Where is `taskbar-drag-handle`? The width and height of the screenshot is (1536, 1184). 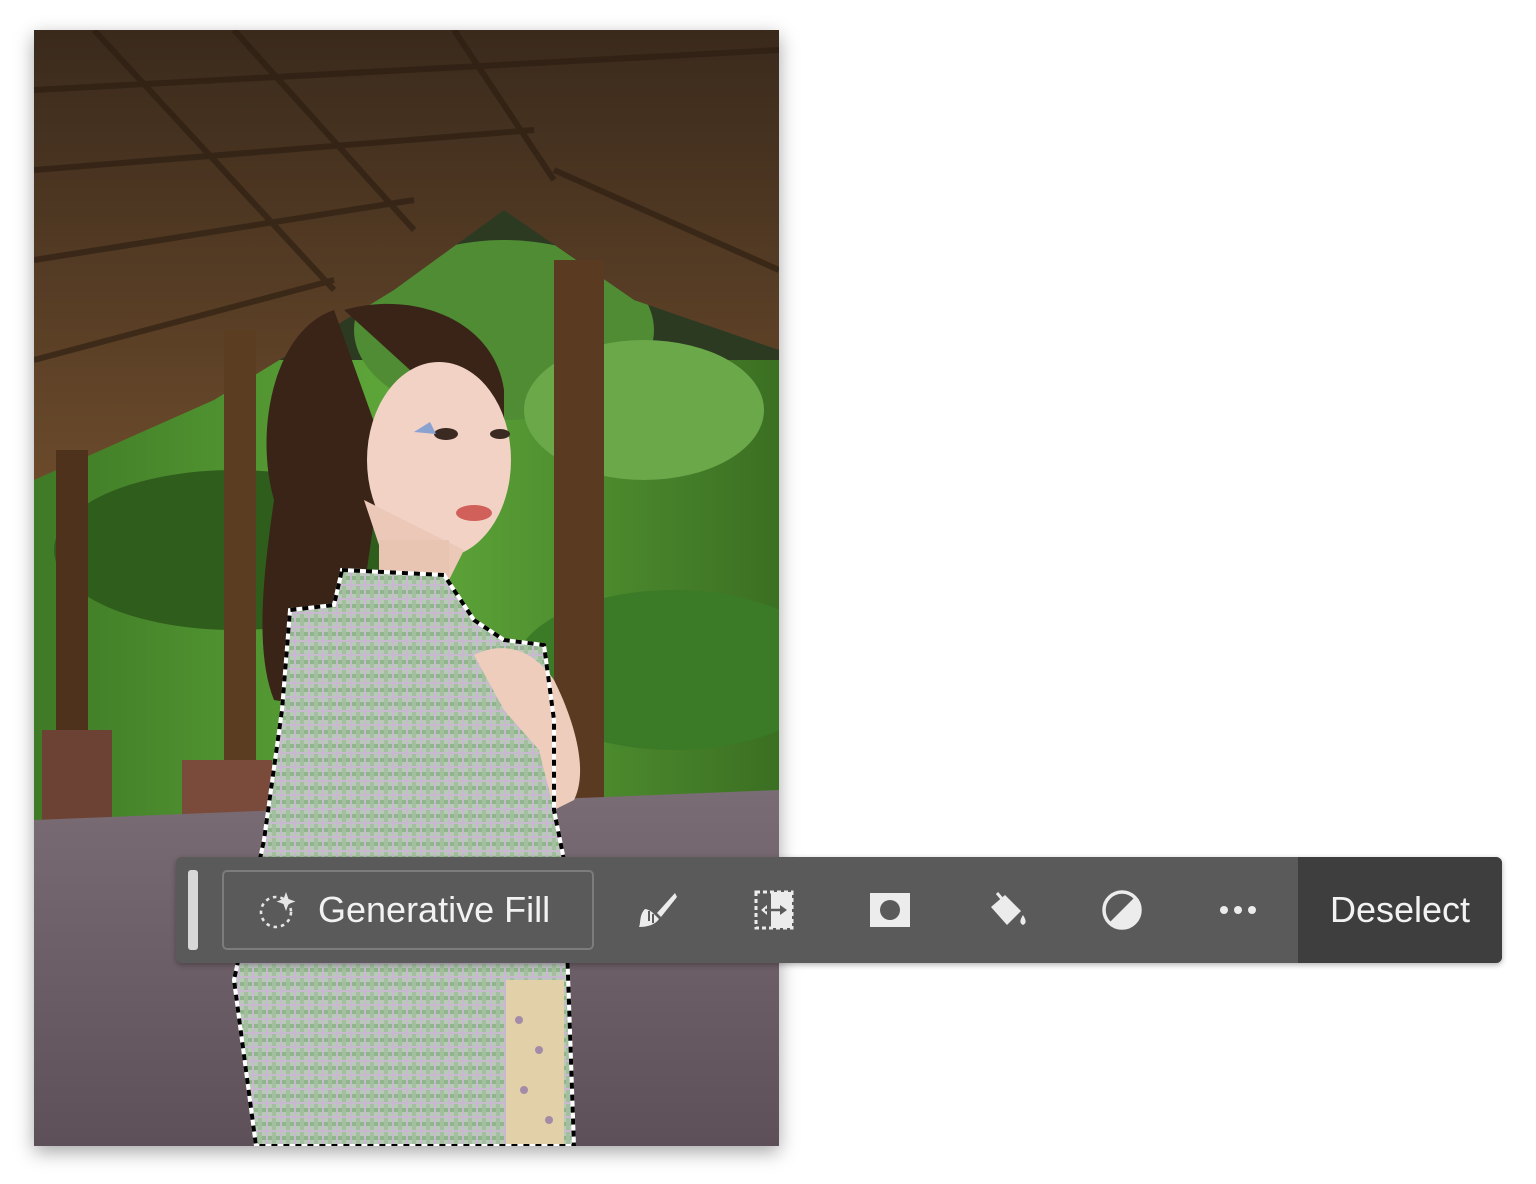
taskbar-drag-handle is located at coordinates (193, 910).